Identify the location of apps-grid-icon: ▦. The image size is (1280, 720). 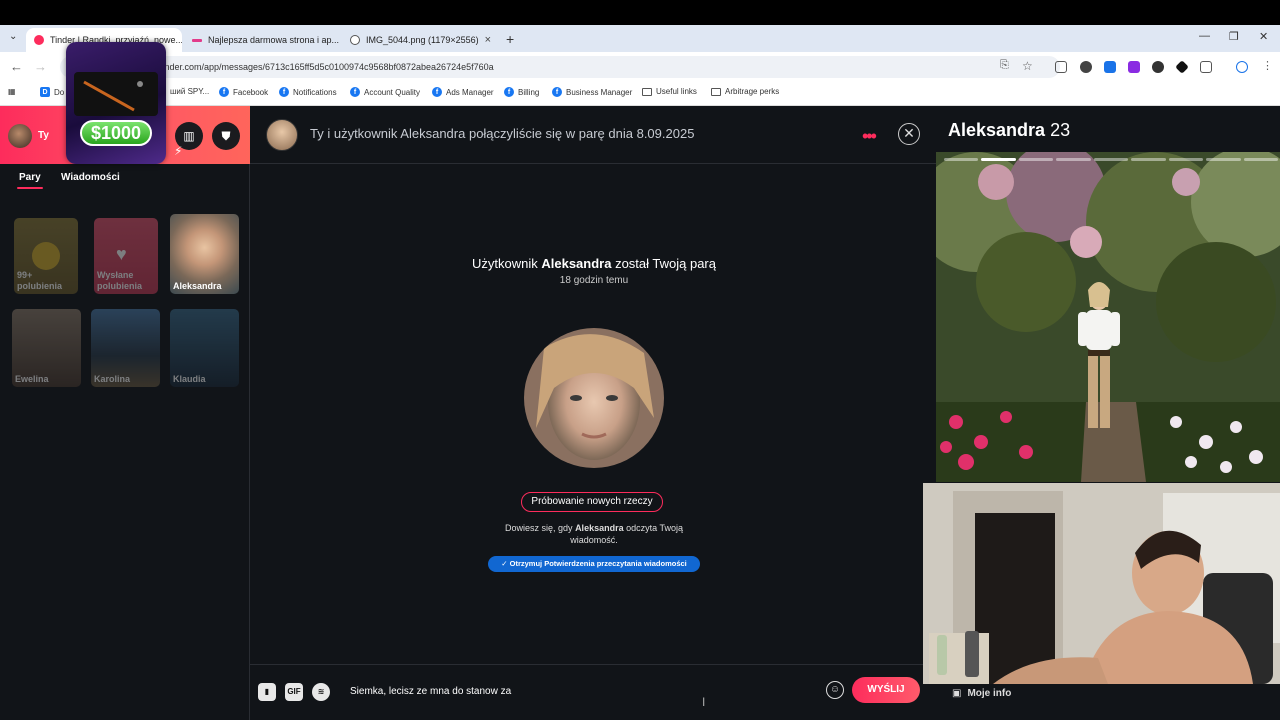
(12, 91).